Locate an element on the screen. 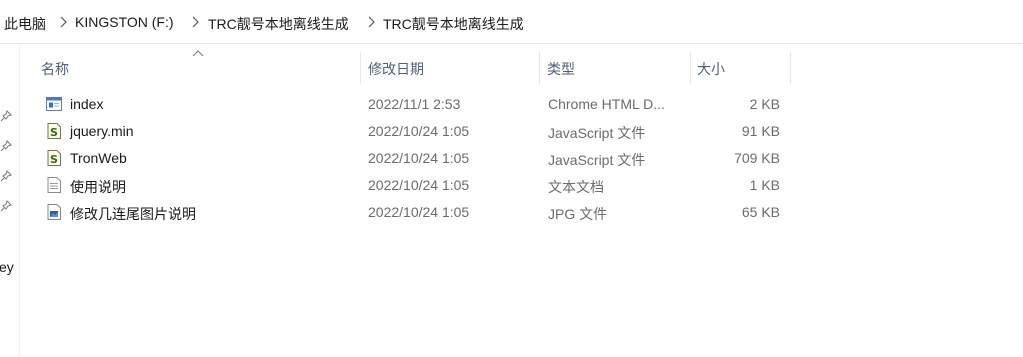 The image size is (1023, 357). column-header-name: 名称 is located at coordinates (198, 68).